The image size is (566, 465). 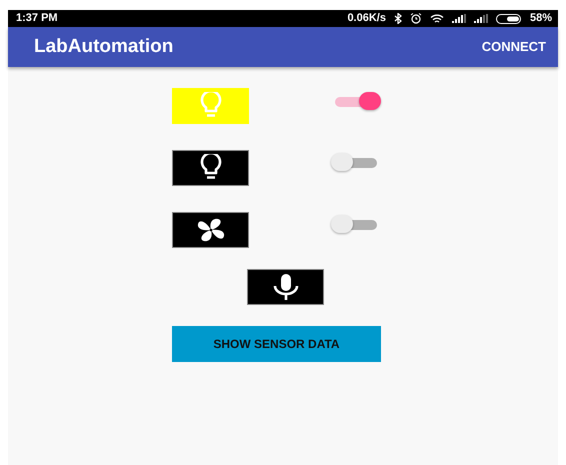 What do you see at coordinates (276, 344) in the screenshot?
I see `show-sensor-data-button: SHOW SENSOR DATA` at bounding box center [276, 344].